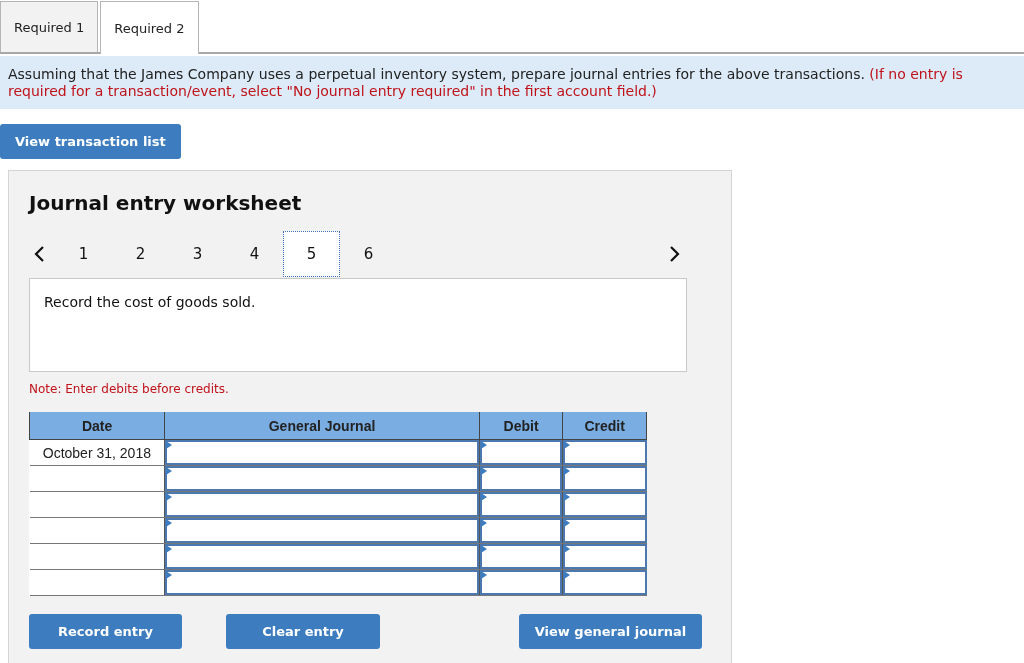  Describe the element at coordinates (610, 631) in the screenshot. I see `view-general-journal-button: View general journal` at that location.